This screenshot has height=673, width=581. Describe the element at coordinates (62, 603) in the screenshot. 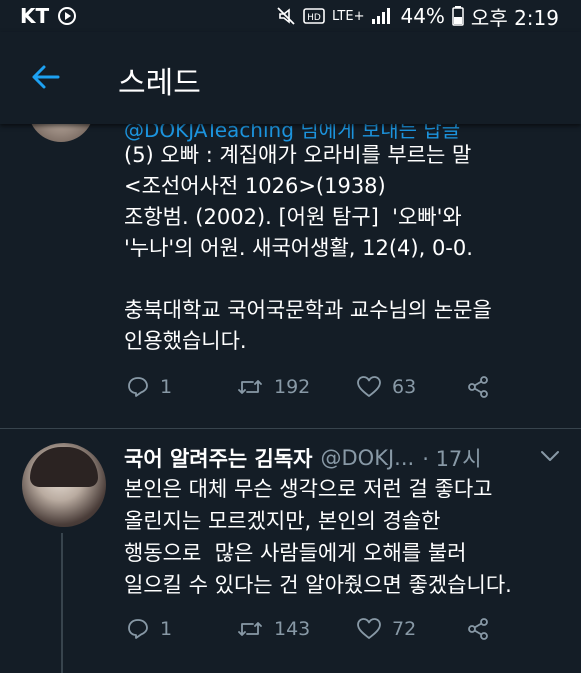

I see `thread-line` at that location.